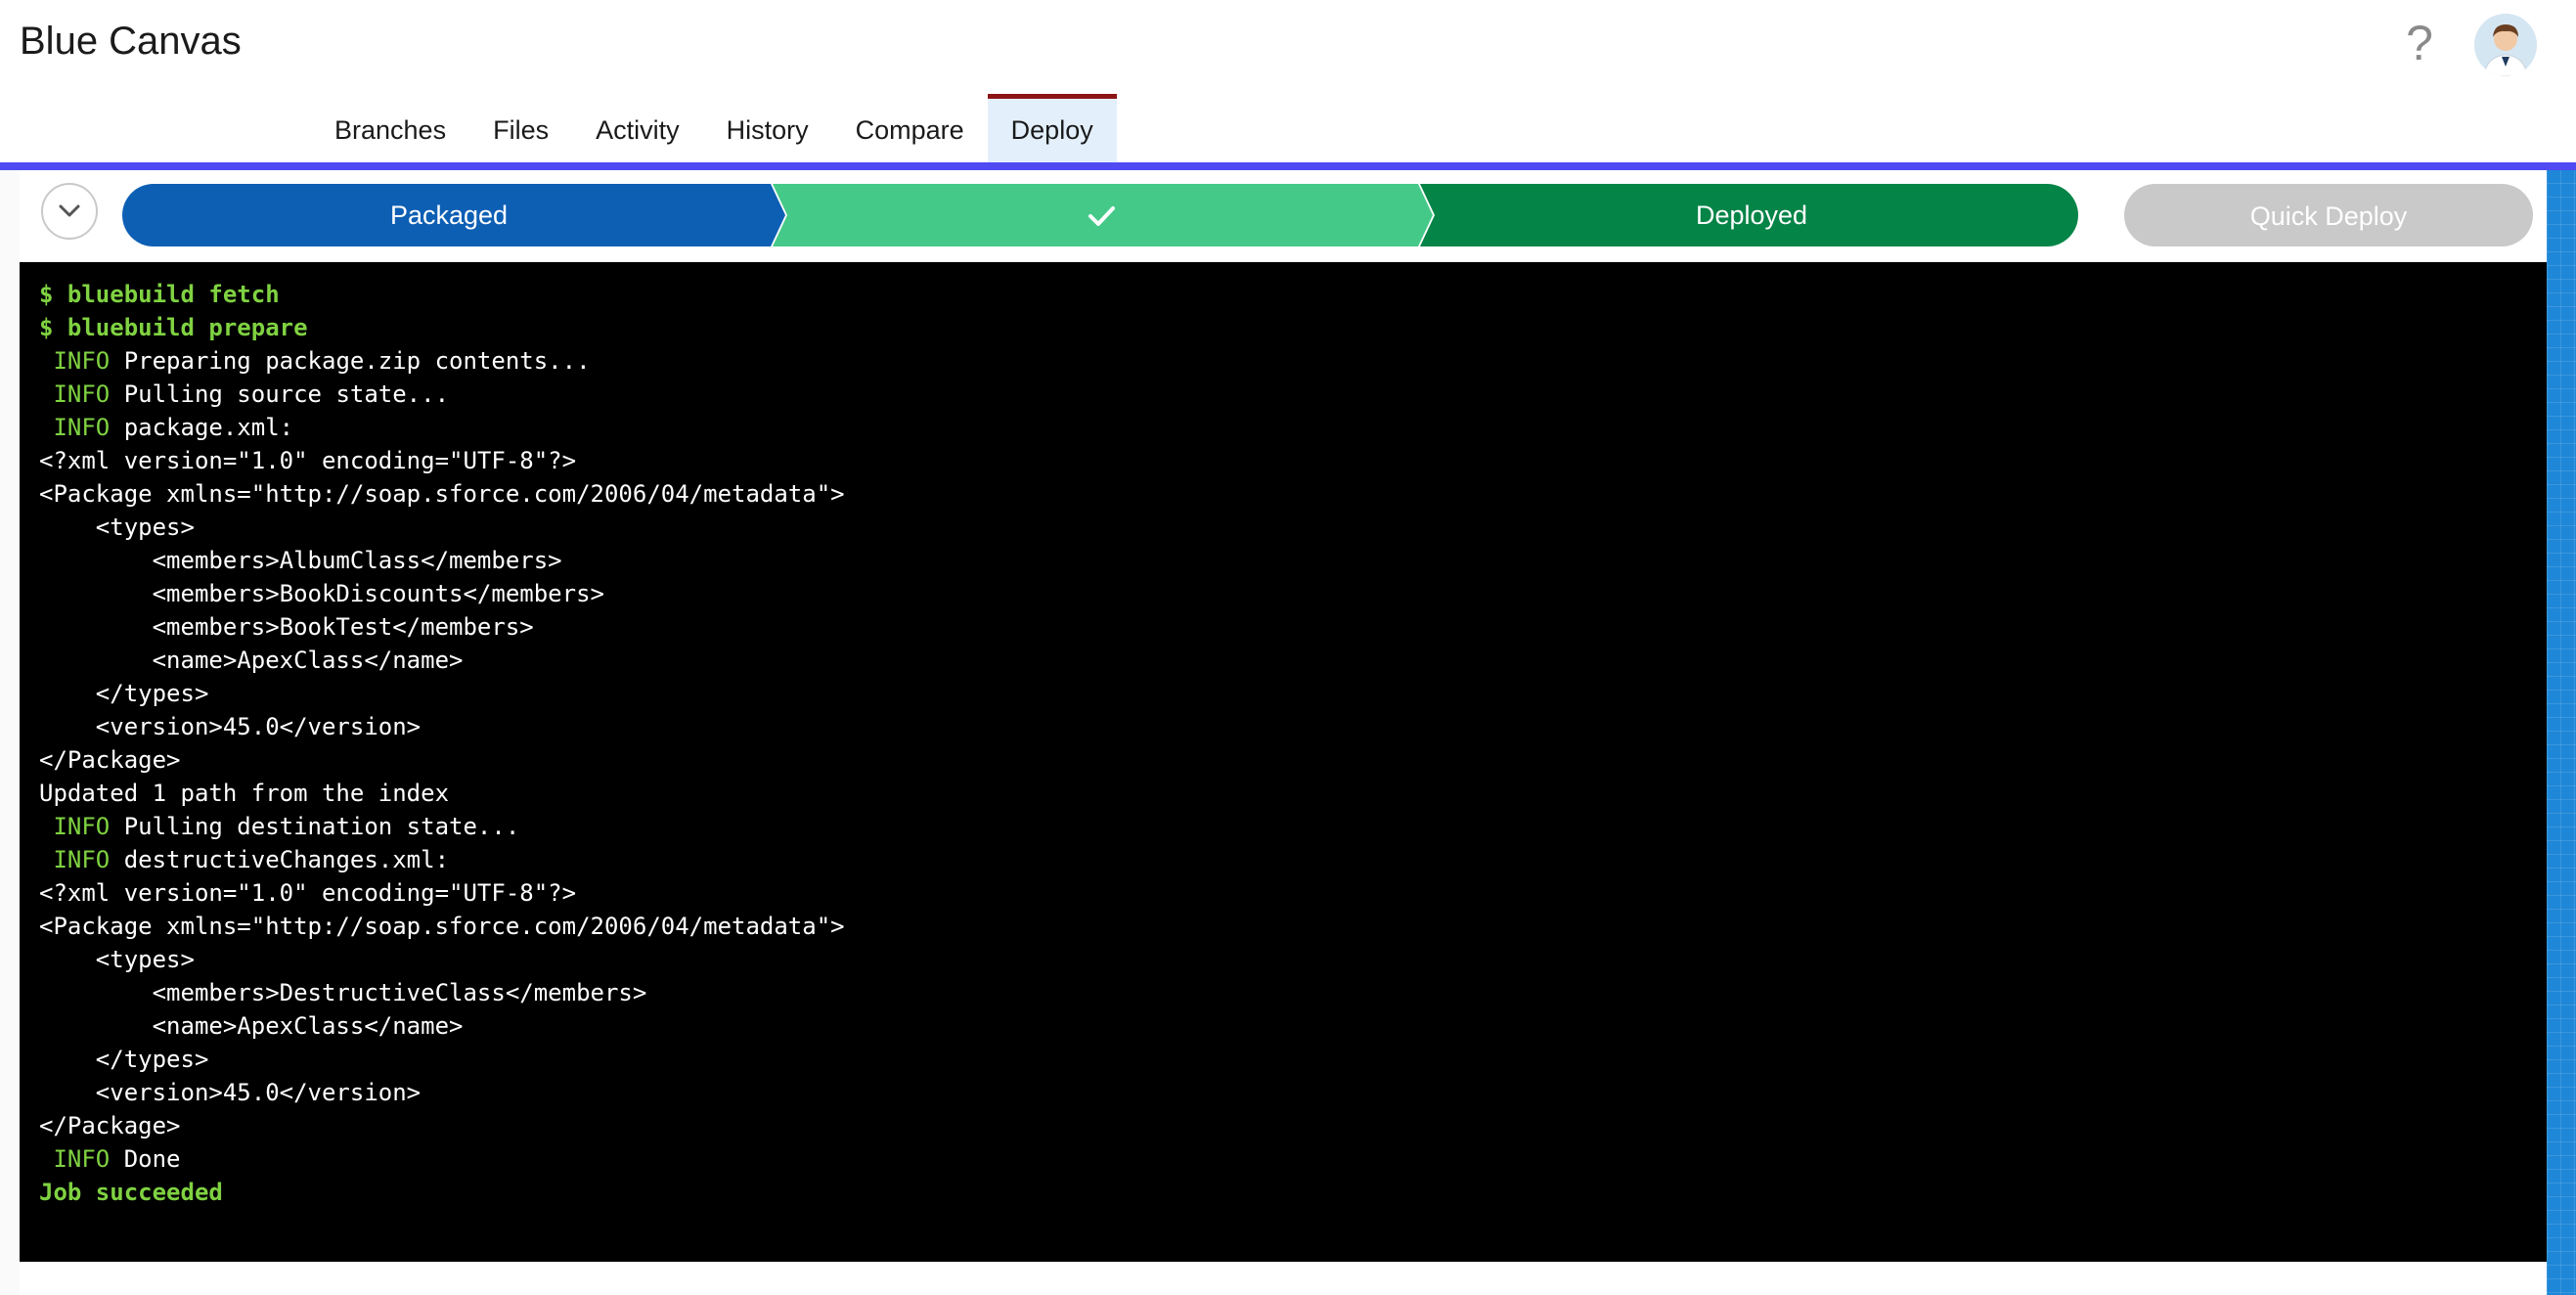 Image resolution: width=2576 pixels, height=1295 pixels. What do you see at coordinates (321, 594) in the screenshot?
I see `terminal-line: <members>BookDiscounts</members>` at bounding box center [321, 594].